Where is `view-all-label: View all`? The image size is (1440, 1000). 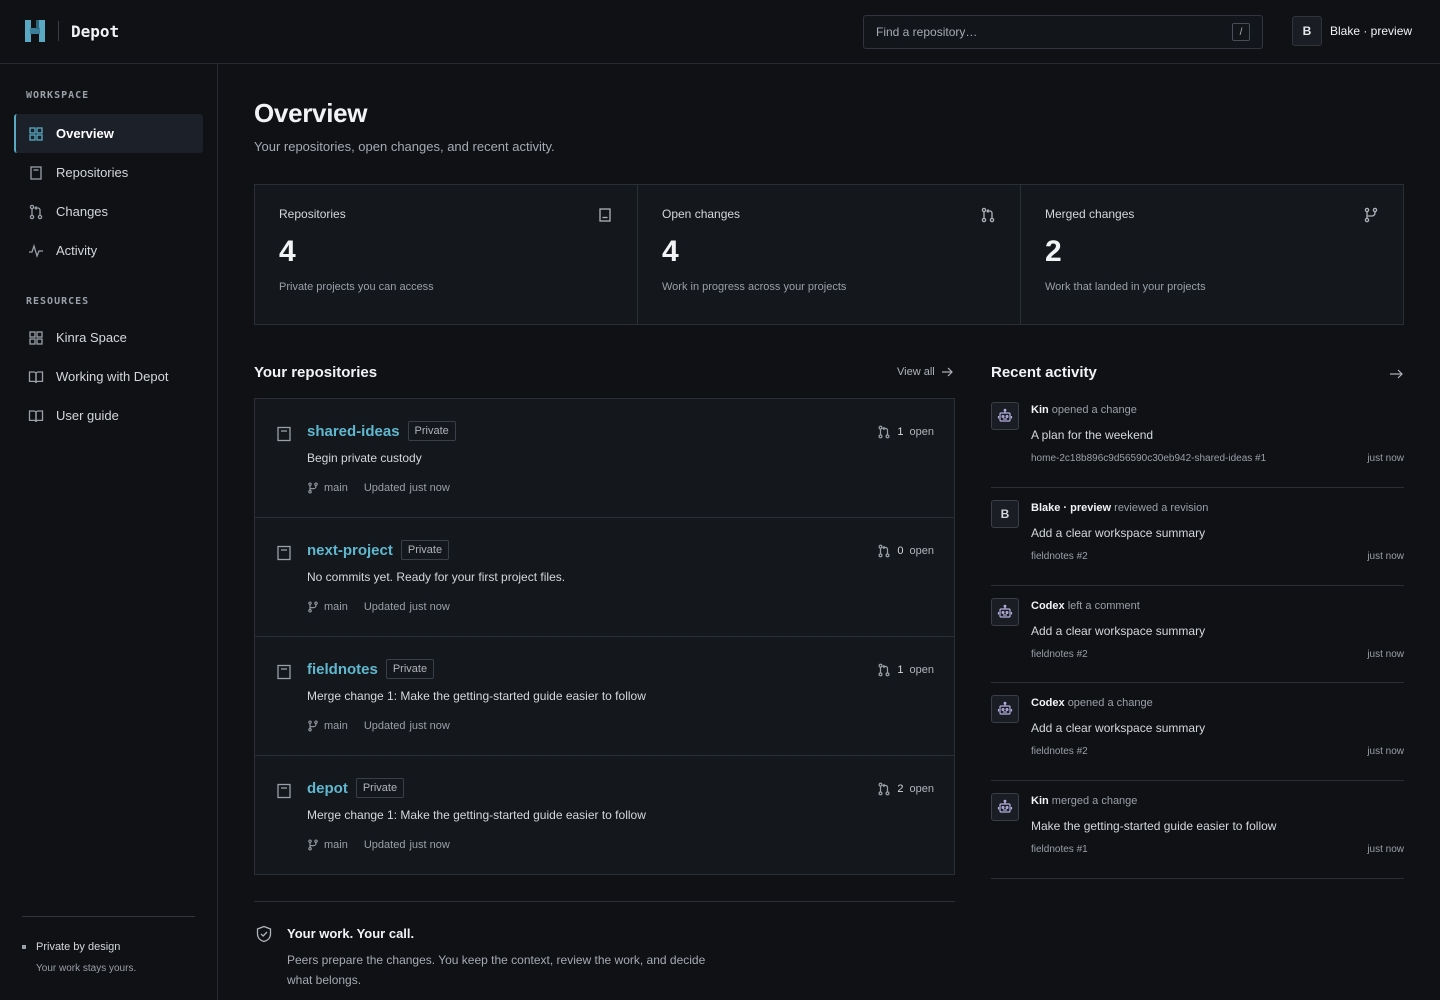 view-all-label: View all is located at coordinates (916, 372).